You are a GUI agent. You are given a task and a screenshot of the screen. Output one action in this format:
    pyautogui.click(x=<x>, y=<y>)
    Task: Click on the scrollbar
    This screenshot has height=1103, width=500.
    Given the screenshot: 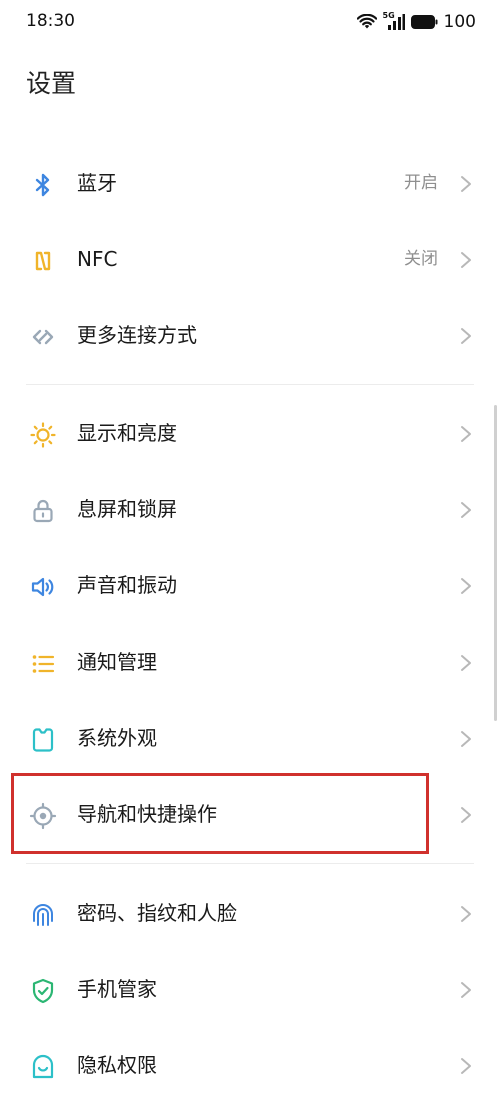 What is the action you would take?
    pyautogui.click(x=495, y=563)
    